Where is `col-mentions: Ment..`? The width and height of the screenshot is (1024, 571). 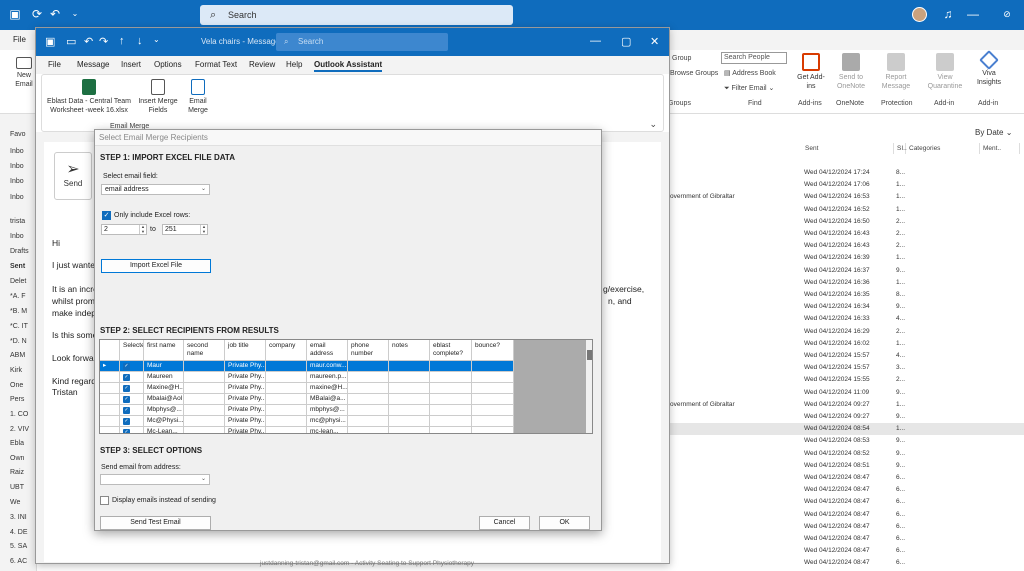
col-mentions: Ment.. is located at coordinates (1000, 148).